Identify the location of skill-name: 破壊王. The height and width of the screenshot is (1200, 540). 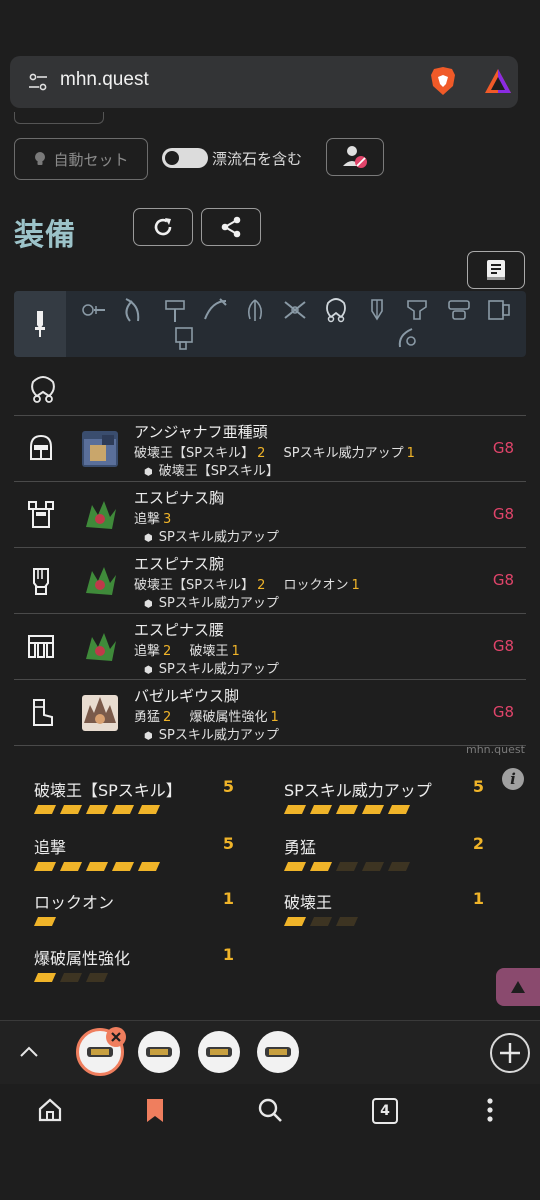
(209, 651).